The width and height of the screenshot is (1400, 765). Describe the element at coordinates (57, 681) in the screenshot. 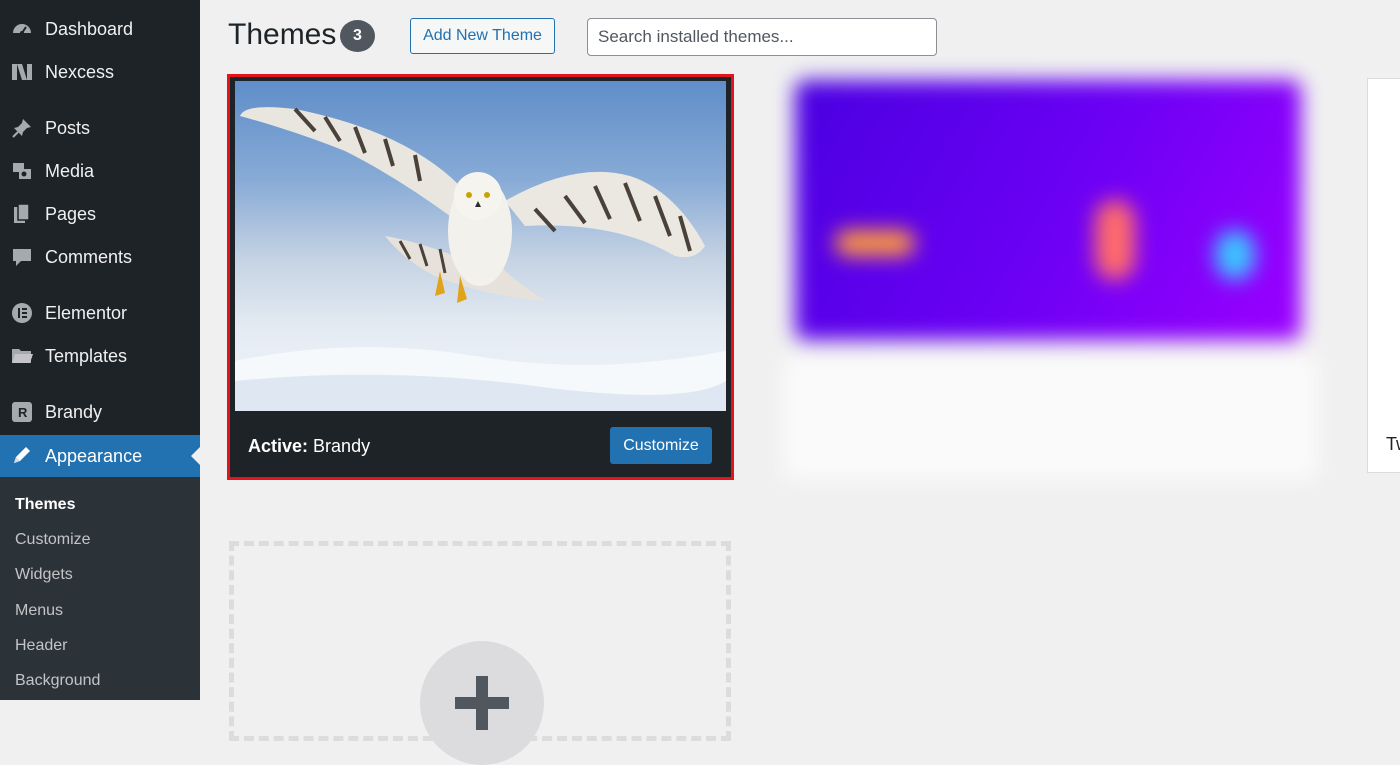

I see `submenu-background: Background` at that location.